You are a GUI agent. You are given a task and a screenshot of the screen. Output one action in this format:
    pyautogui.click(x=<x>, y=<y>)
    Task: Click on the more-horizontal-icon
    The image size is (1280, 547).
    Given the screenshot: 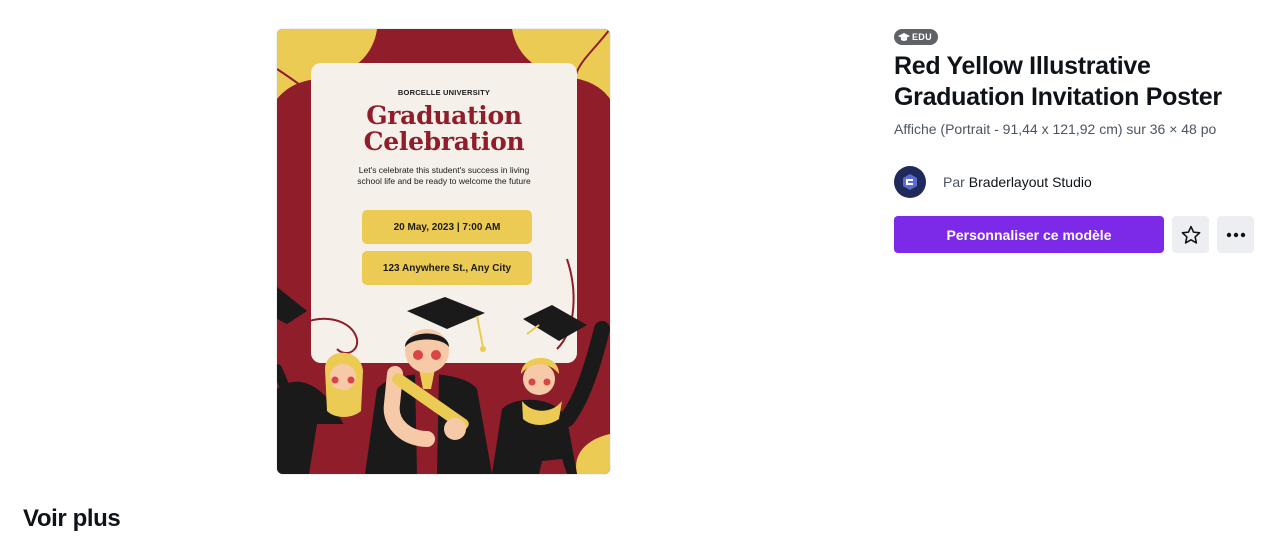 What is the action you would take?
    pyautogui.click(x=1235, y=234)
    